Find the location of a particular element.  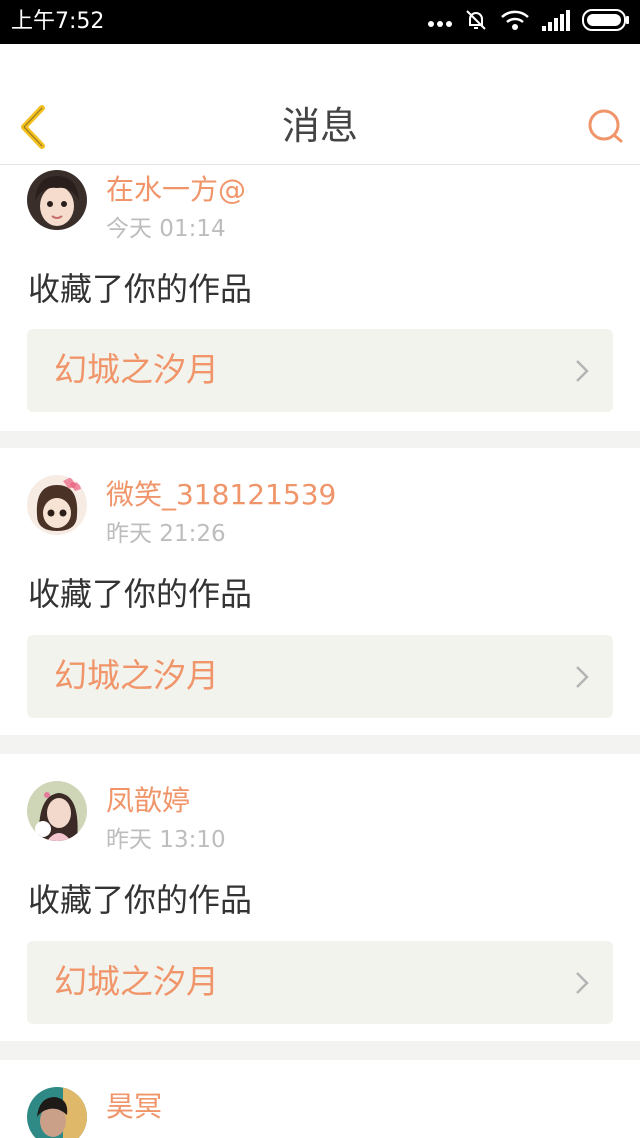

status-icons is located at coordinates (523, 22).